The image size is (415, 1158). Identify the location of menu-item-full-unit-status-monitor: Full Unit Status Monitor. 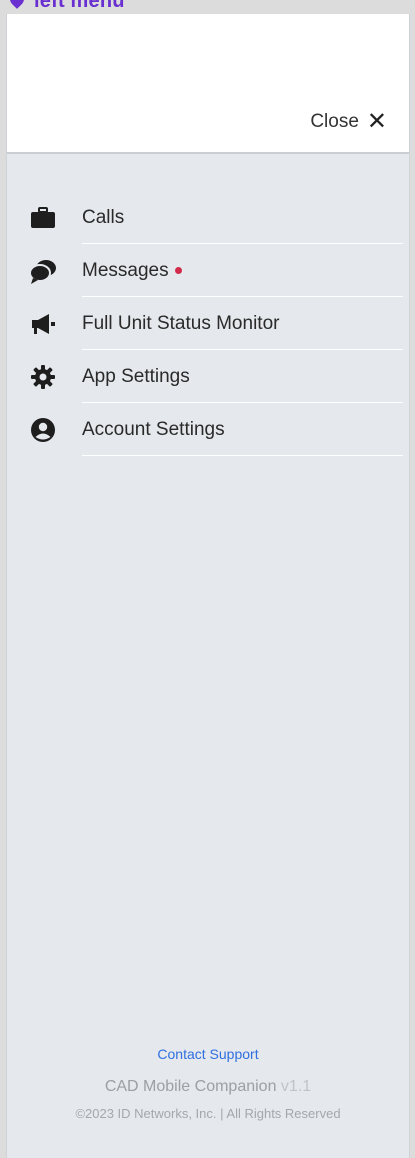
(208, 323).